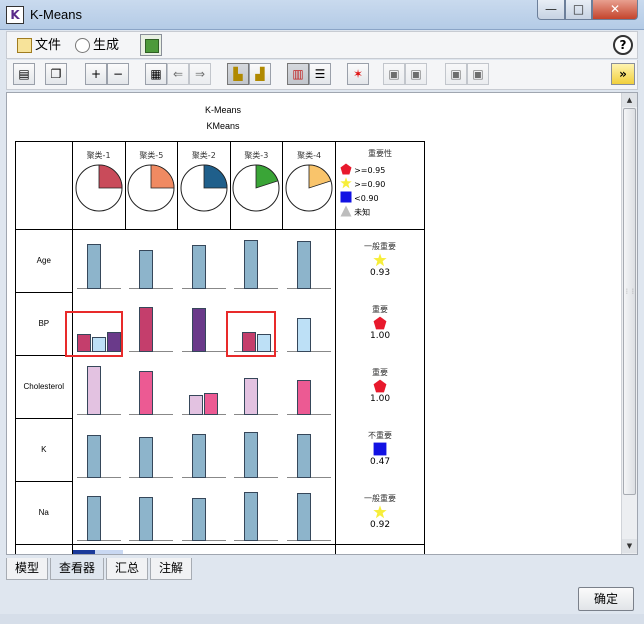  Describe the element at coordinates (380, 261) in the screenshot. I see `importance-cell: 一般重要 0.93` at that location.